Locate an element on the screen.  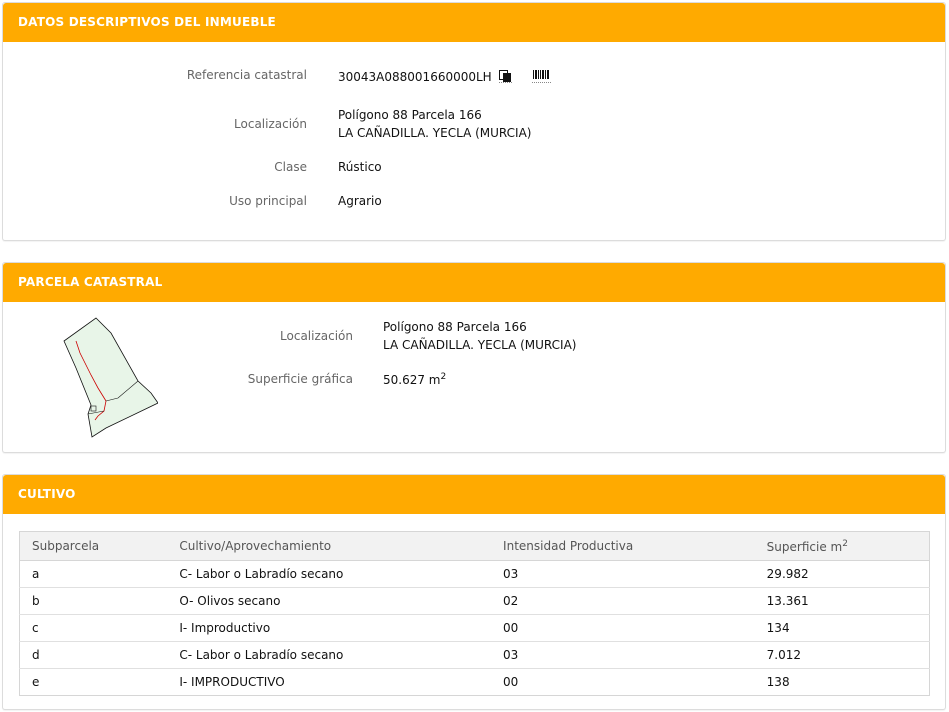
cell-cultivo: I- IMPRODUCTIVO is located at coordinates (232, 682).